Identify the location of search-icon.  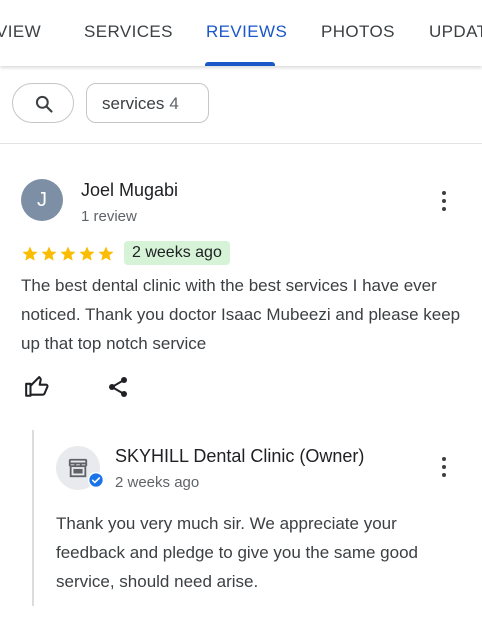
(44, 104).